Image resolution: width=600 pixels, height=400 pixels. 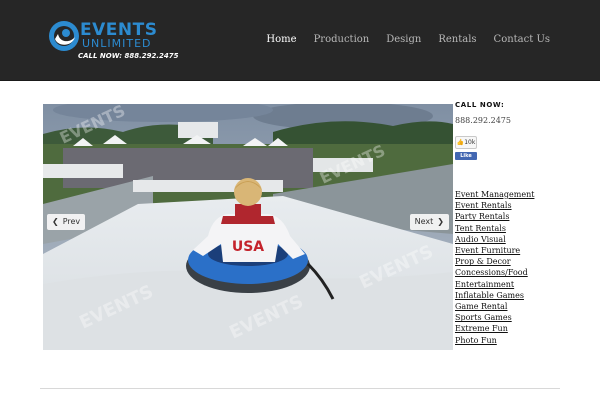 I want to click on logo-call-line: CALL NOW: 888.292.2475, so click(x=128, y=56).